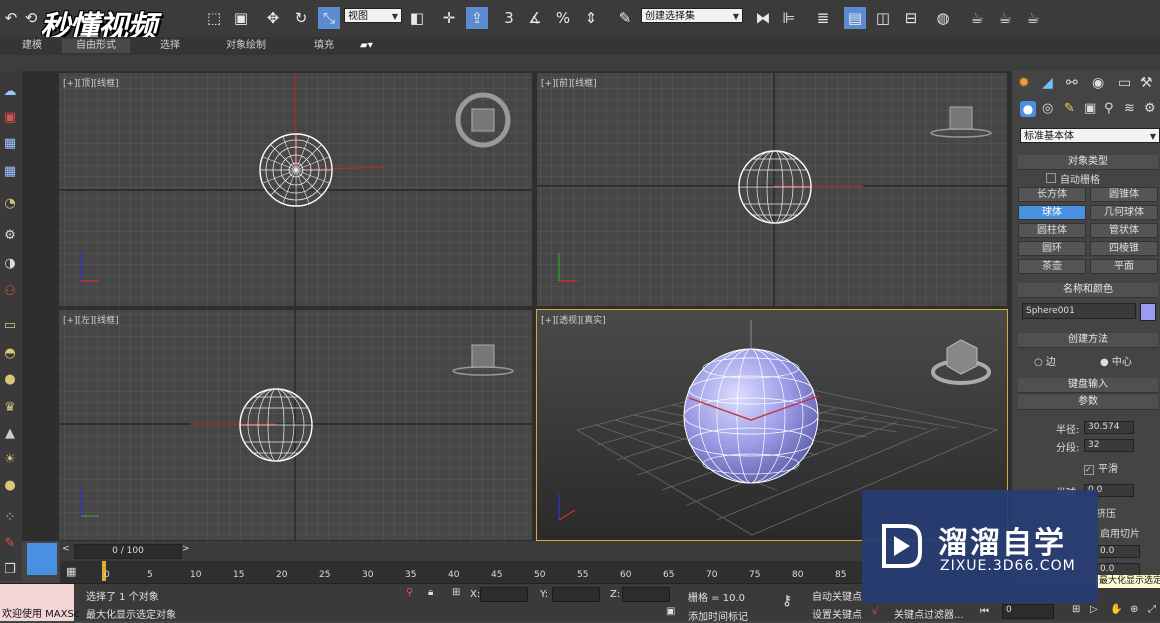 The width and height of the screenshot is (1160, 623). Describe the element at coordinates (1124, 248) in the screenshot. I see `pyramid-button: 四棱锥` at that location.